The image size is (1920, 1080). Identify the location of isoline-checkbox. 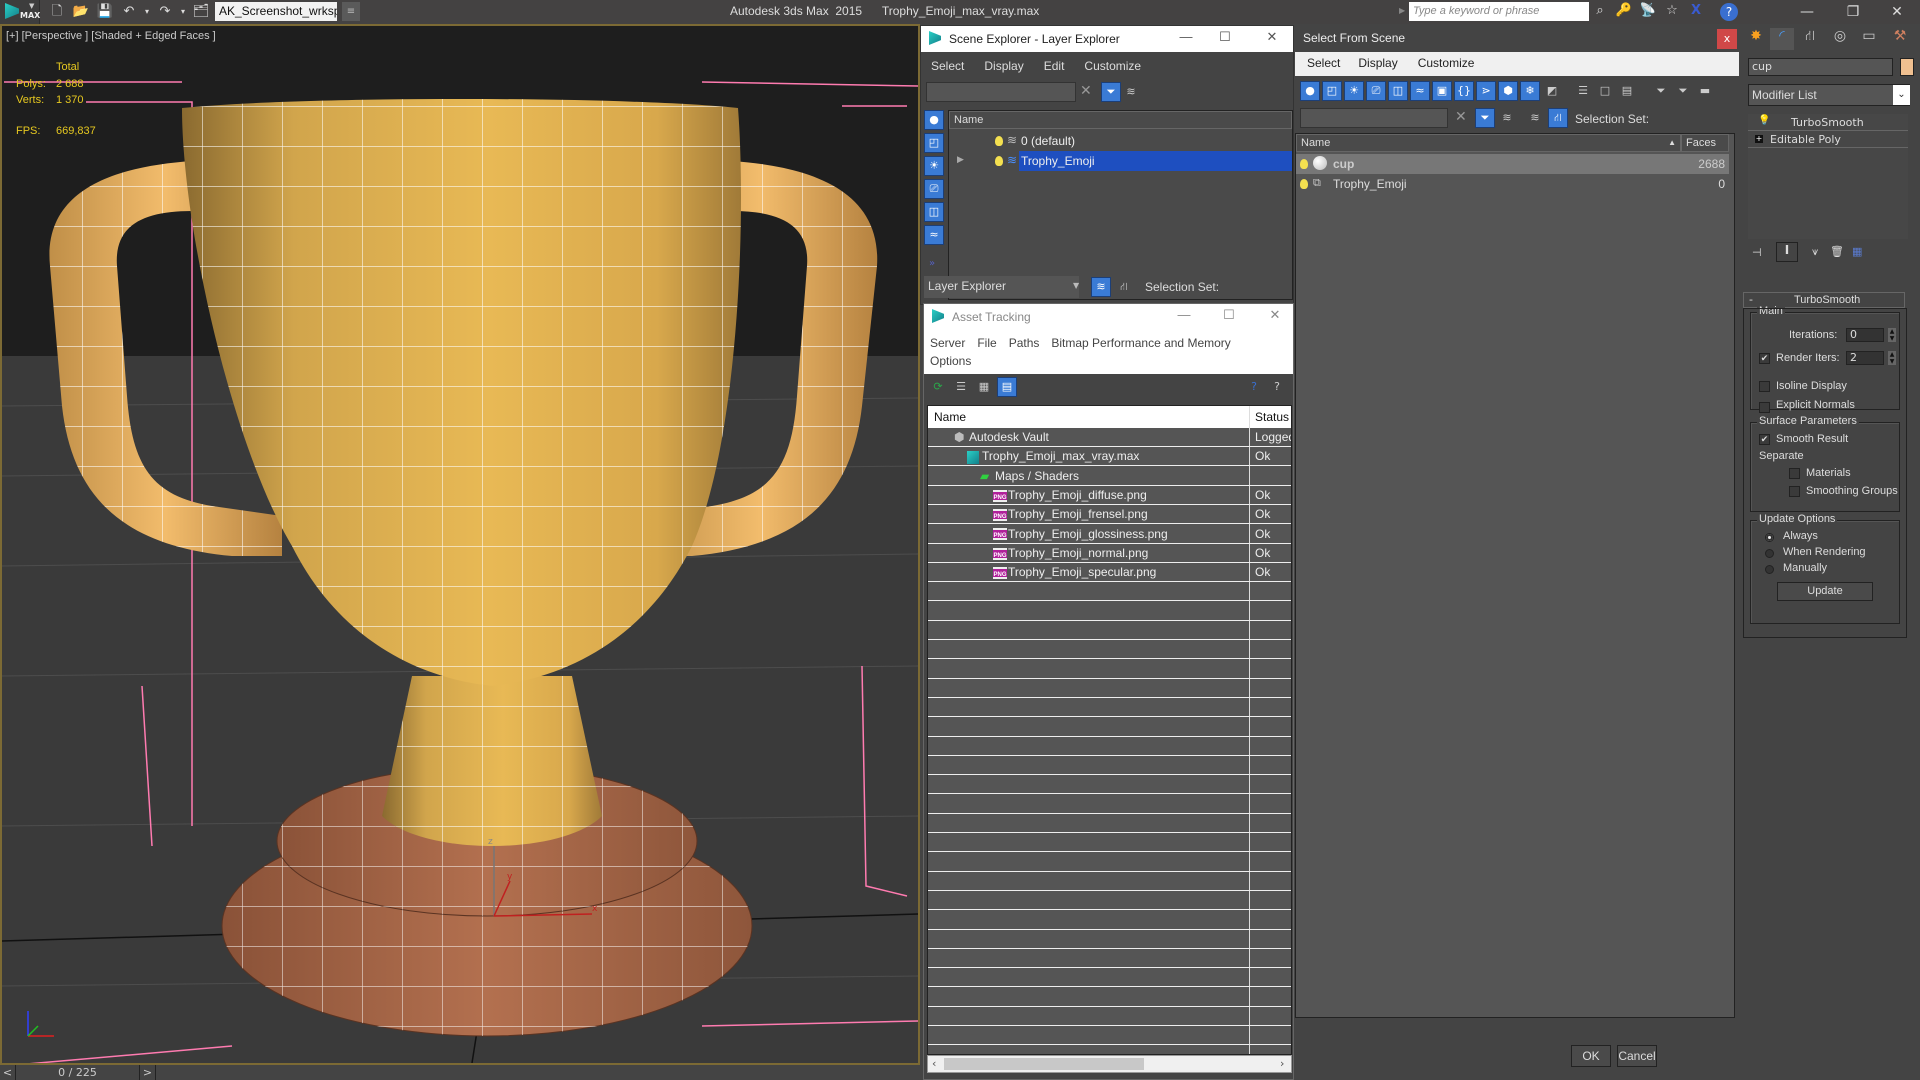
(1764, 386).